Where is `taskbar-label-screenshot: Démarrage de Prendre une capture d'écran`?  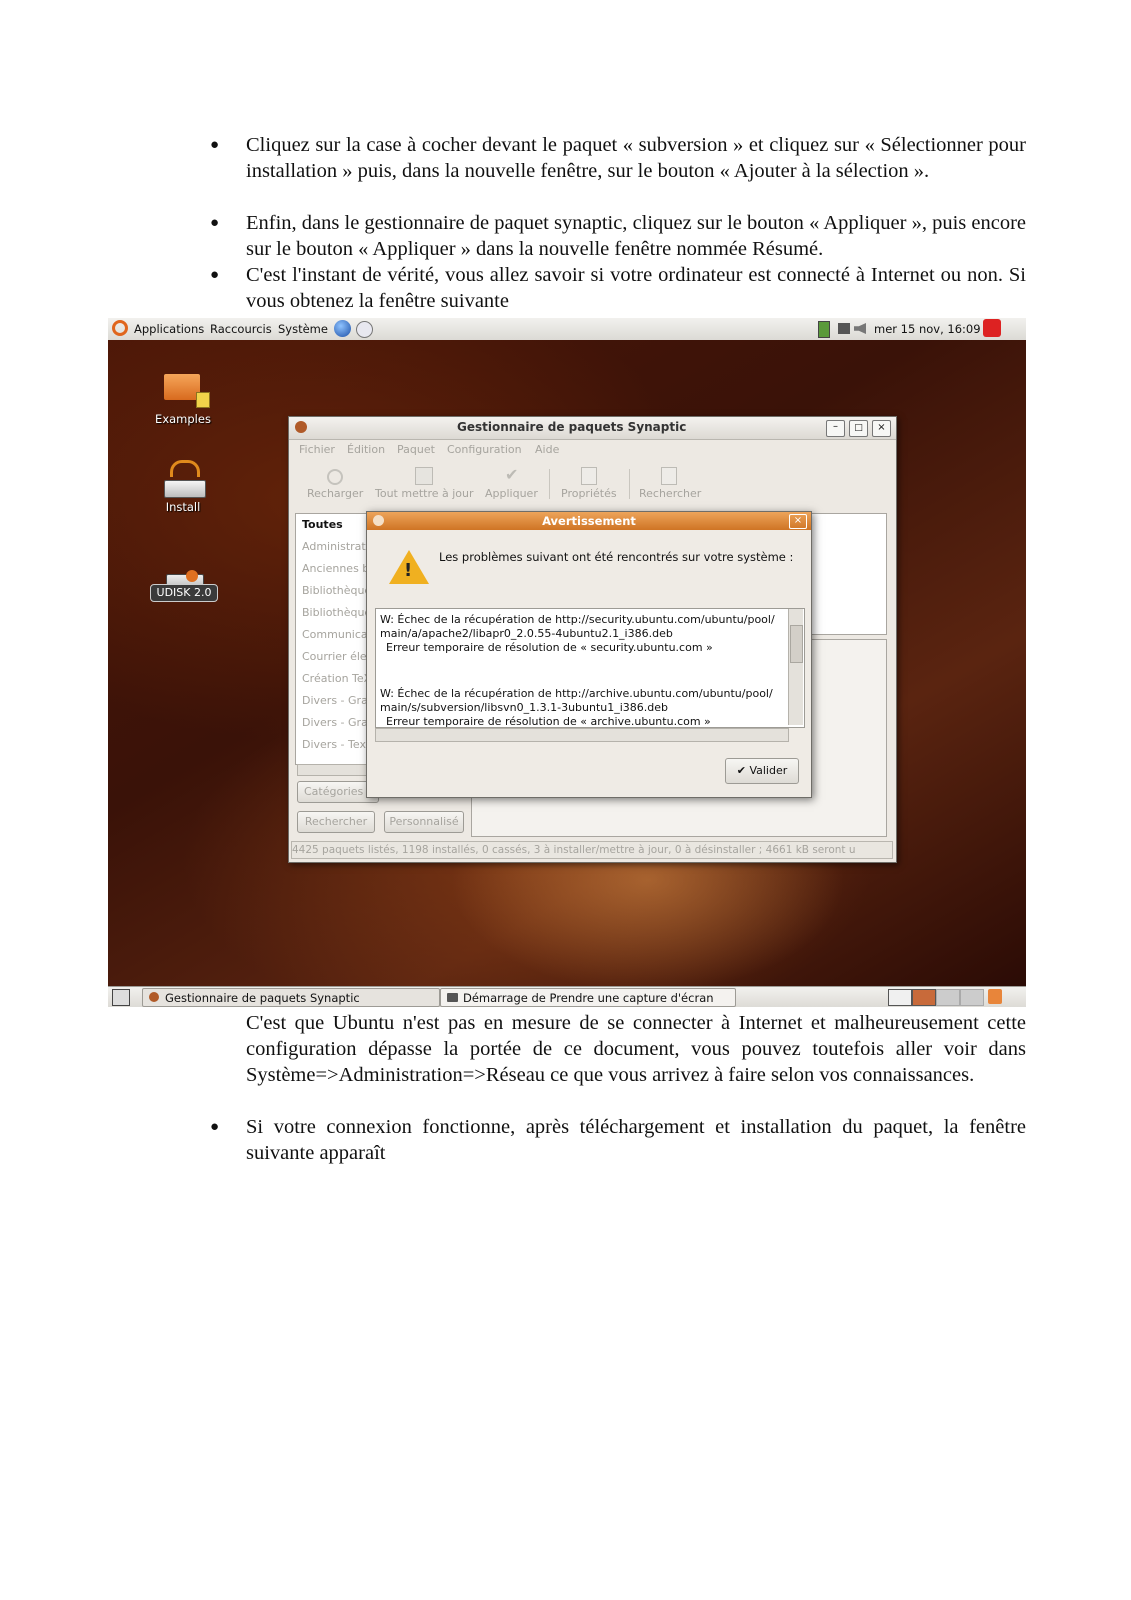
taskbar-label-screenshot: Démarrage de Prendre une capture d'écran is located at coordinates (588, 998).